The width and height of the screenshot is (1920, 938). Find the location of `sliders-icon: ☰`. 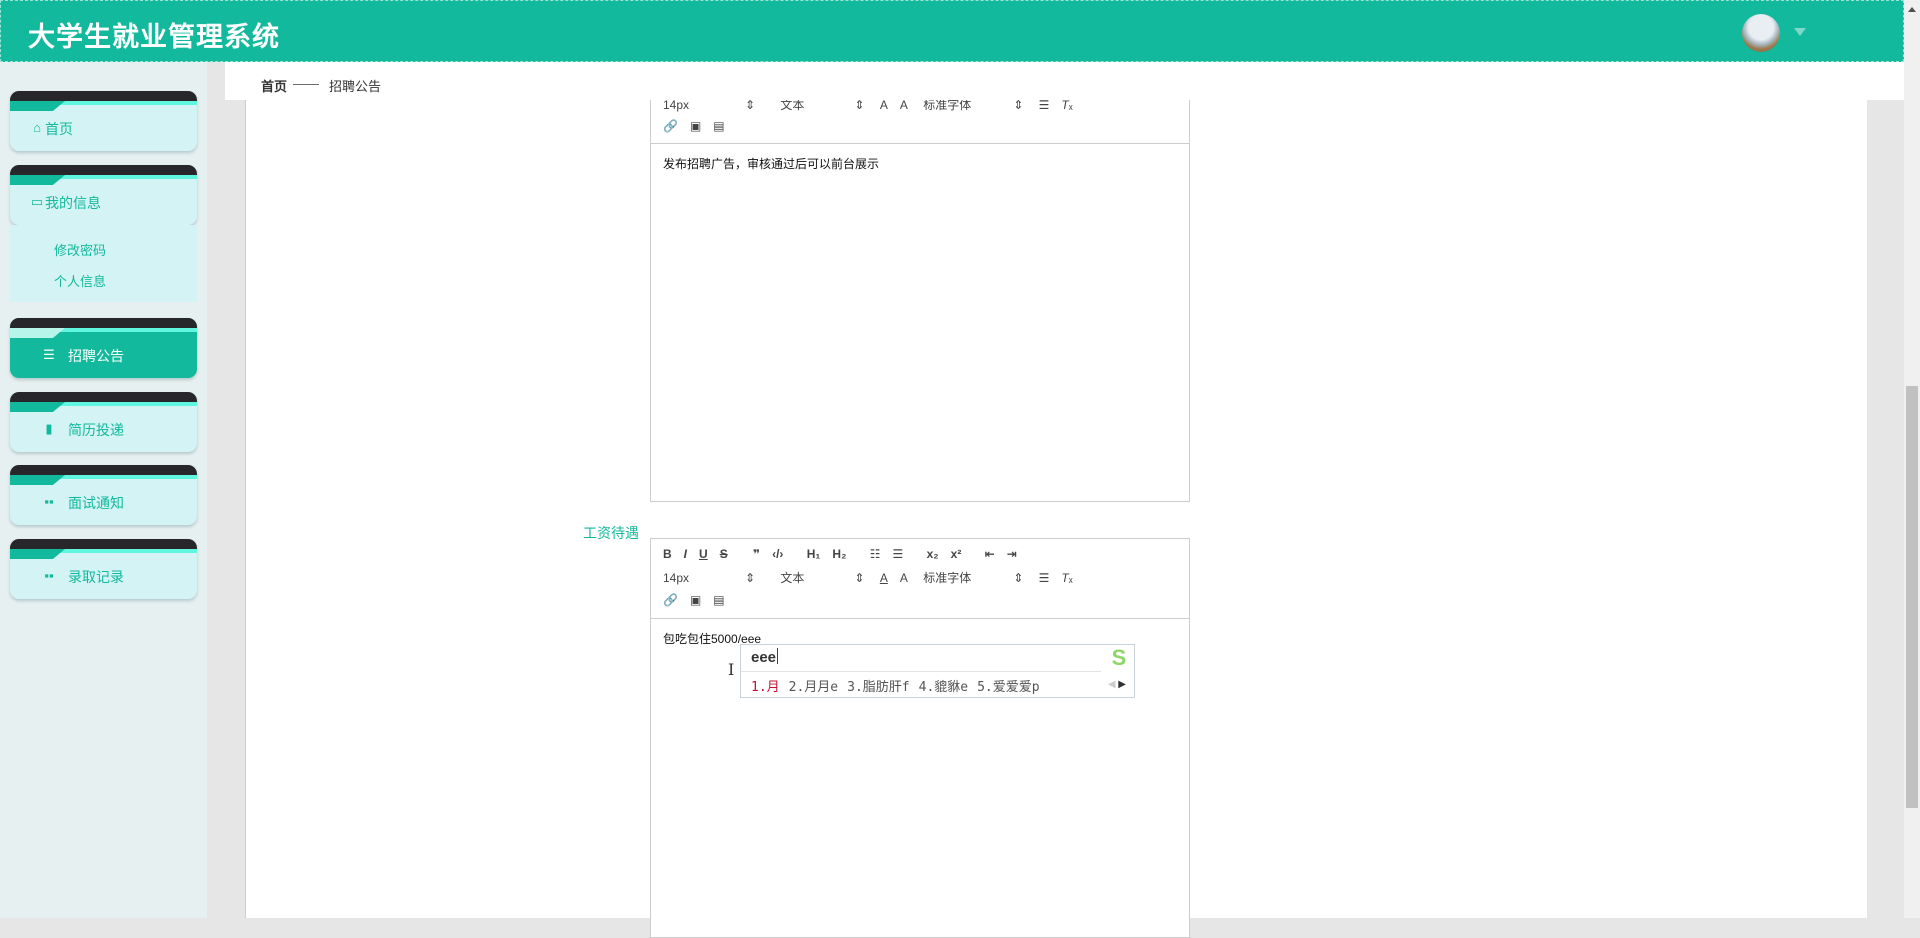

sliders-icon: ☰ is located at coordinates (49, 354).